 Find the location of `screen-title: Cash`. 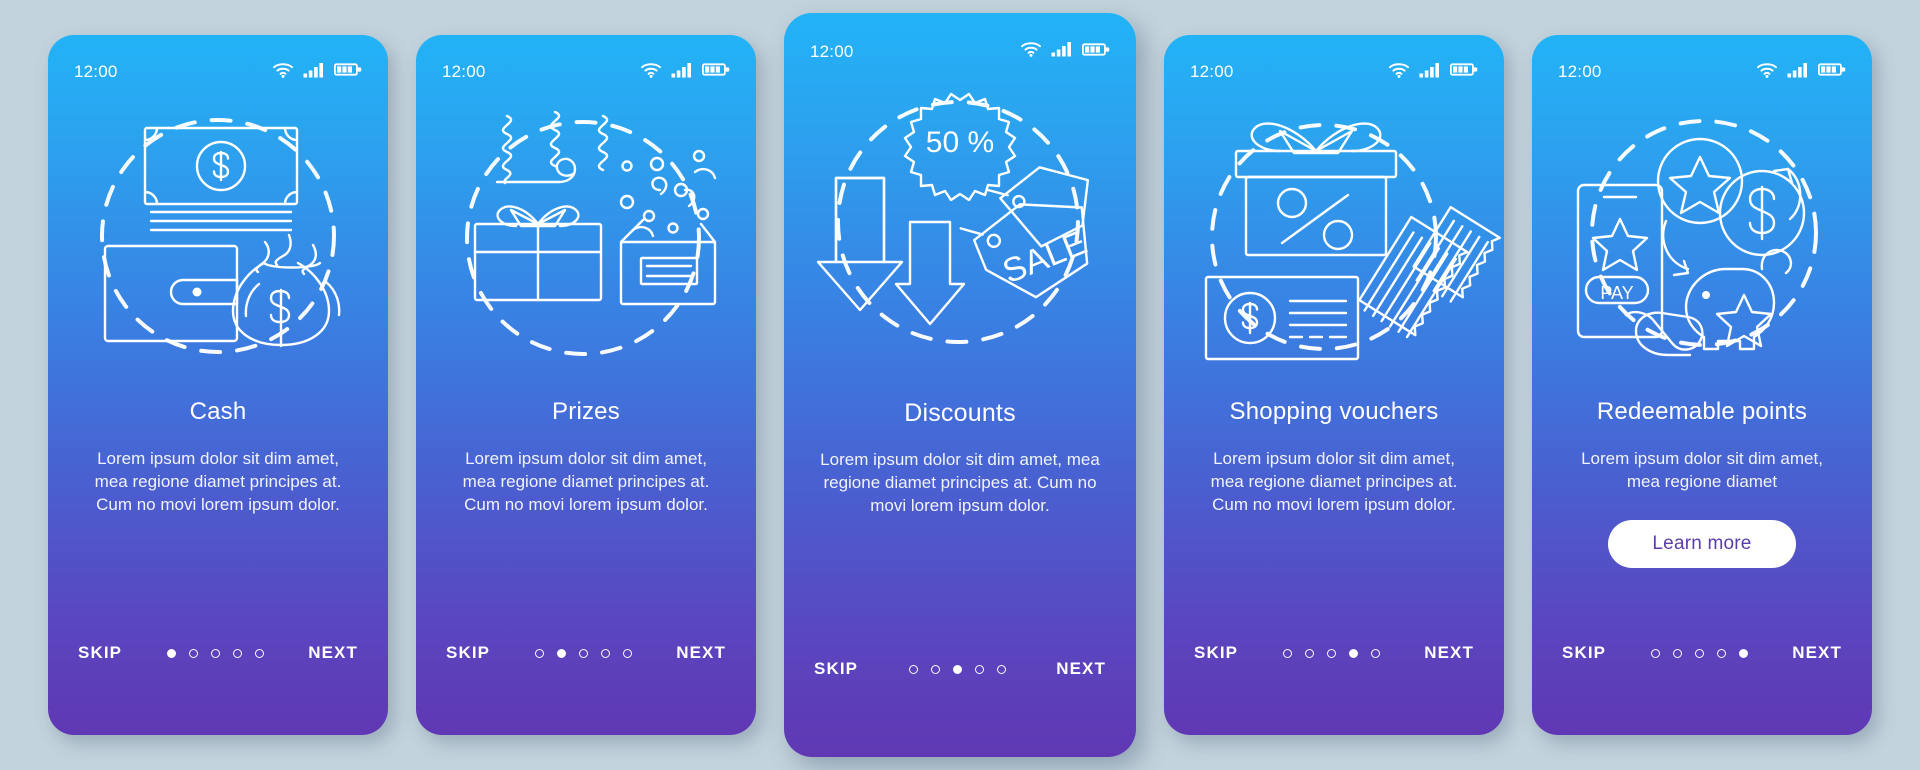

screen-title: Cash is located at coordinates (218, 411).